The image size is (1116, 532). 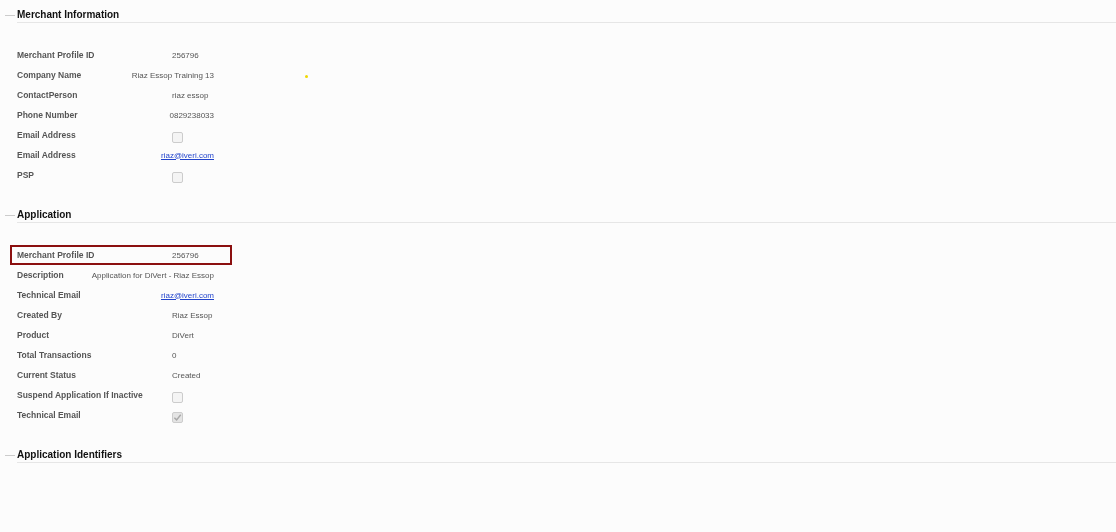 I want to click on field-label: ContactPerson, so click(x=48, y=95).